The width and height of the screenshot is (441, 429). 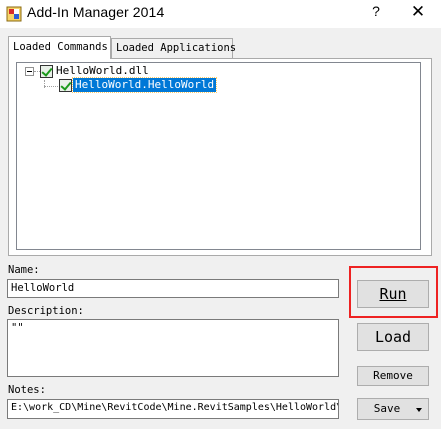 What do you see at coordinates (419, 410) in the screenshot?
I see `dropdown-arrow-icon` at bounding box center [419, 410].